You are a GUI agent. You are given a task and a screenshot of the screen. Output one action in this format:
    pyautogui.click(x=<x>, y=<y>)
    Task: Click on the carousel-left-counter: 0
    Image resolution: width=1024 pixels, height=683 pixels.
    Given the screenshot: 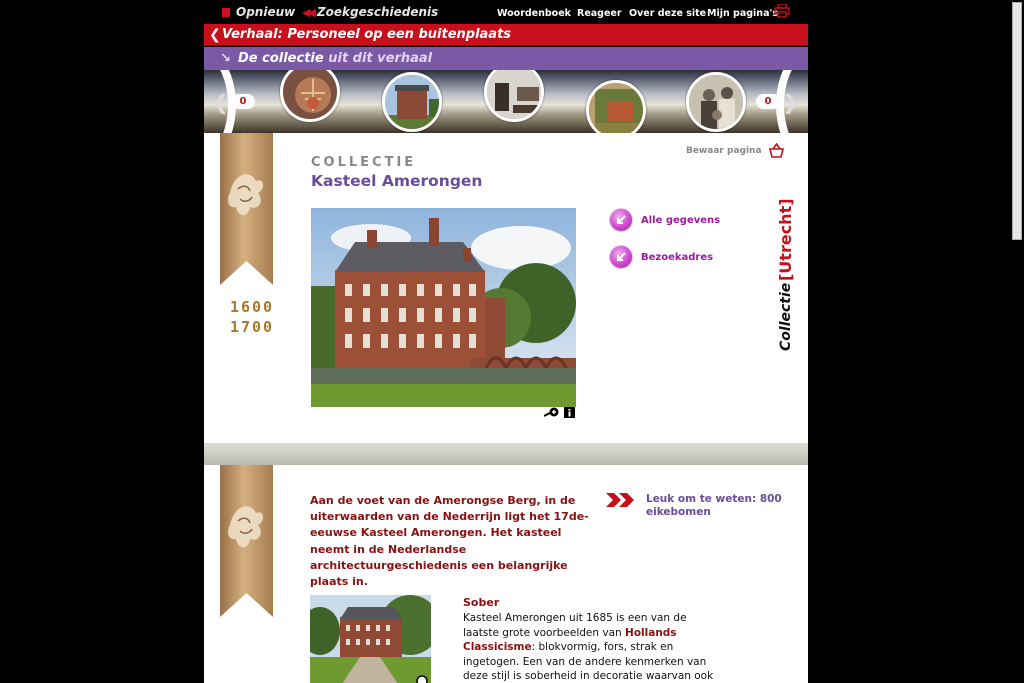 What is the action you would take?
    pyautogui.click(x=243, y=101)
    